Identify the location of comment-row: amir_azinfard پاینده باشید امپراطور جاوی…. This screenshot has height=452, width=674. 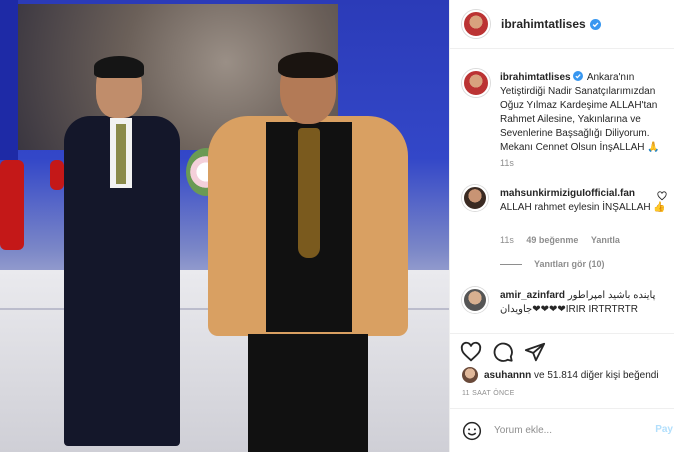
(564, 309).